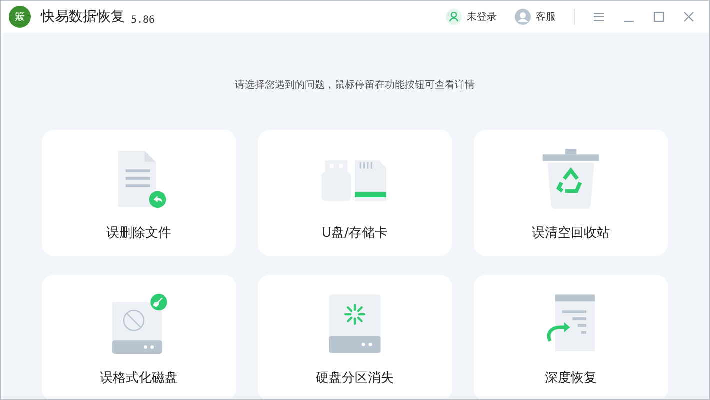  I want to click on app-logo: 簸, so click(20, 17).